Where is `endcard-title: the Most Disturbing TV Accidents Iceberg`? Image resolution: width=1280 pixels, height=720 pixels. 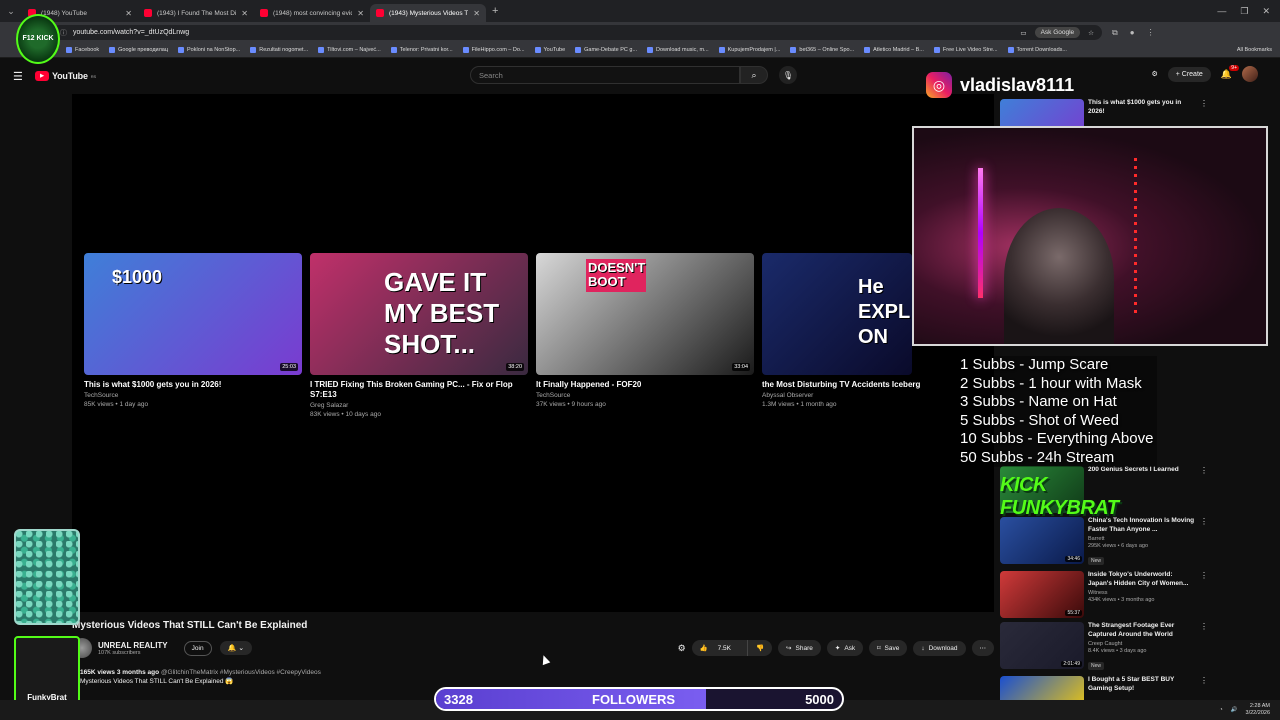
endcard-title: the Most Disturbing TV Accidents Iceberg is located at coordinates (841, 385).